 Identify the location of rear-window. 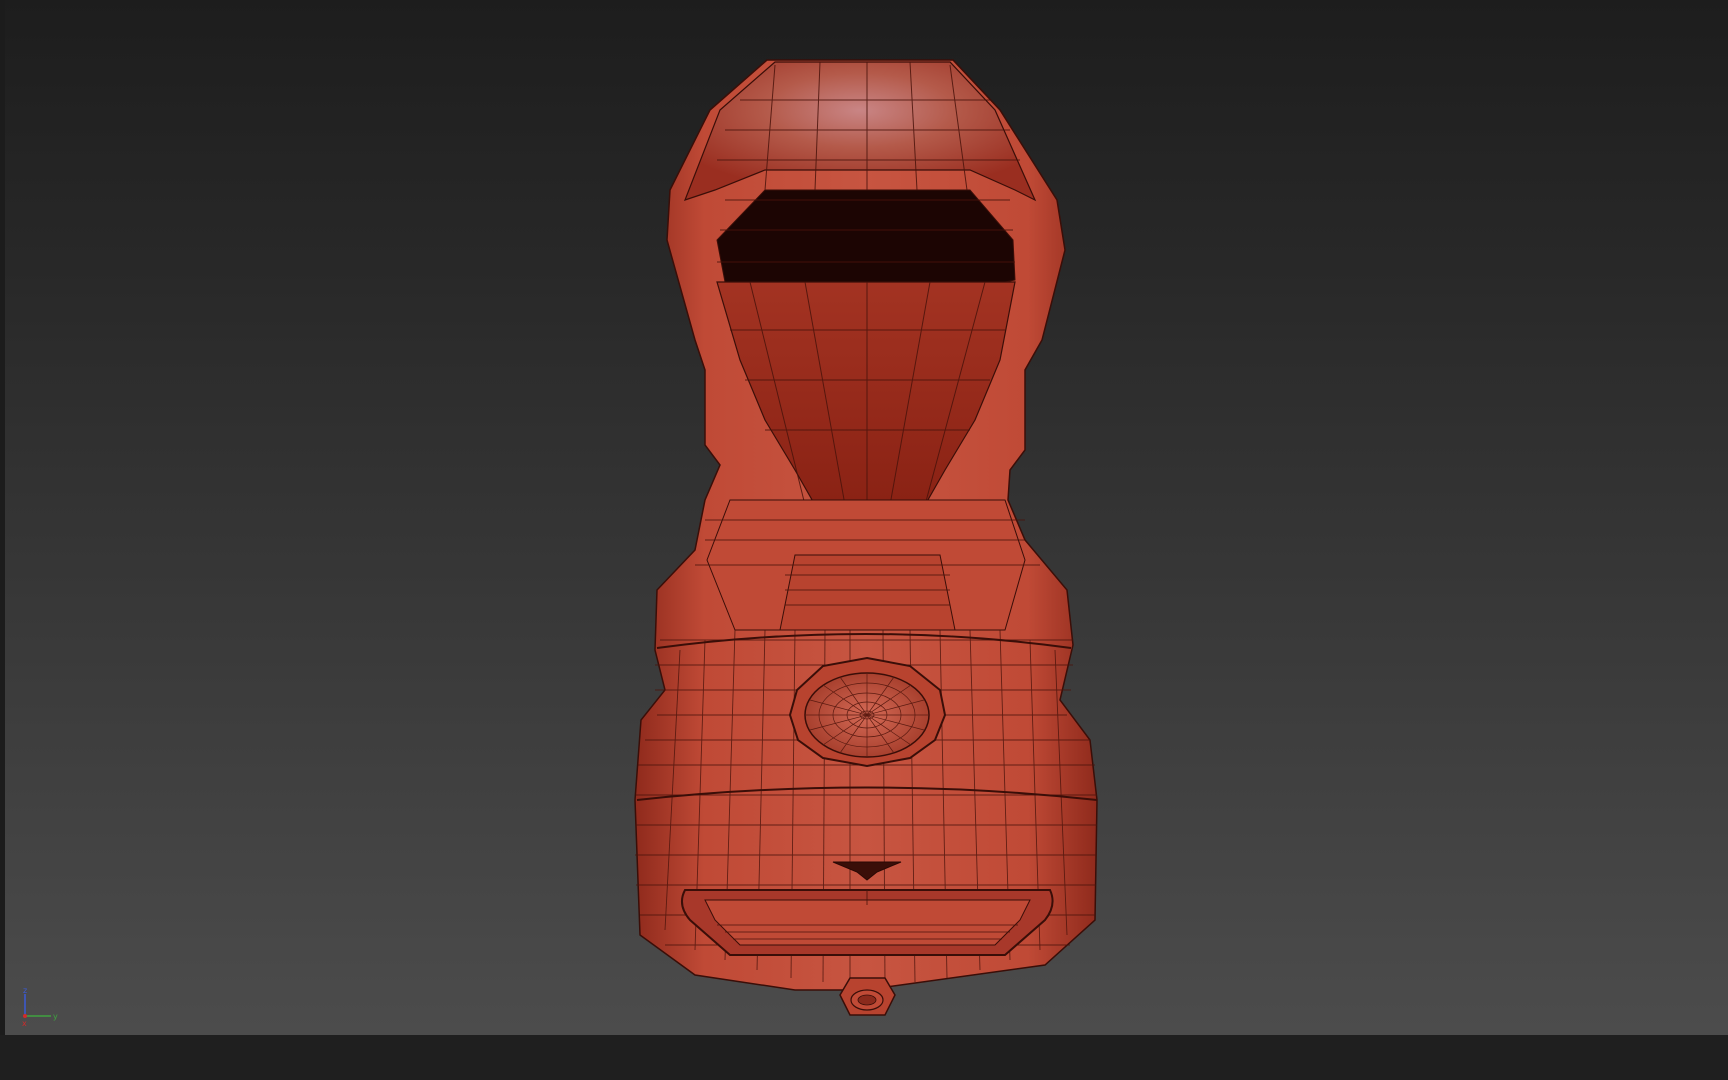
(866, 236).